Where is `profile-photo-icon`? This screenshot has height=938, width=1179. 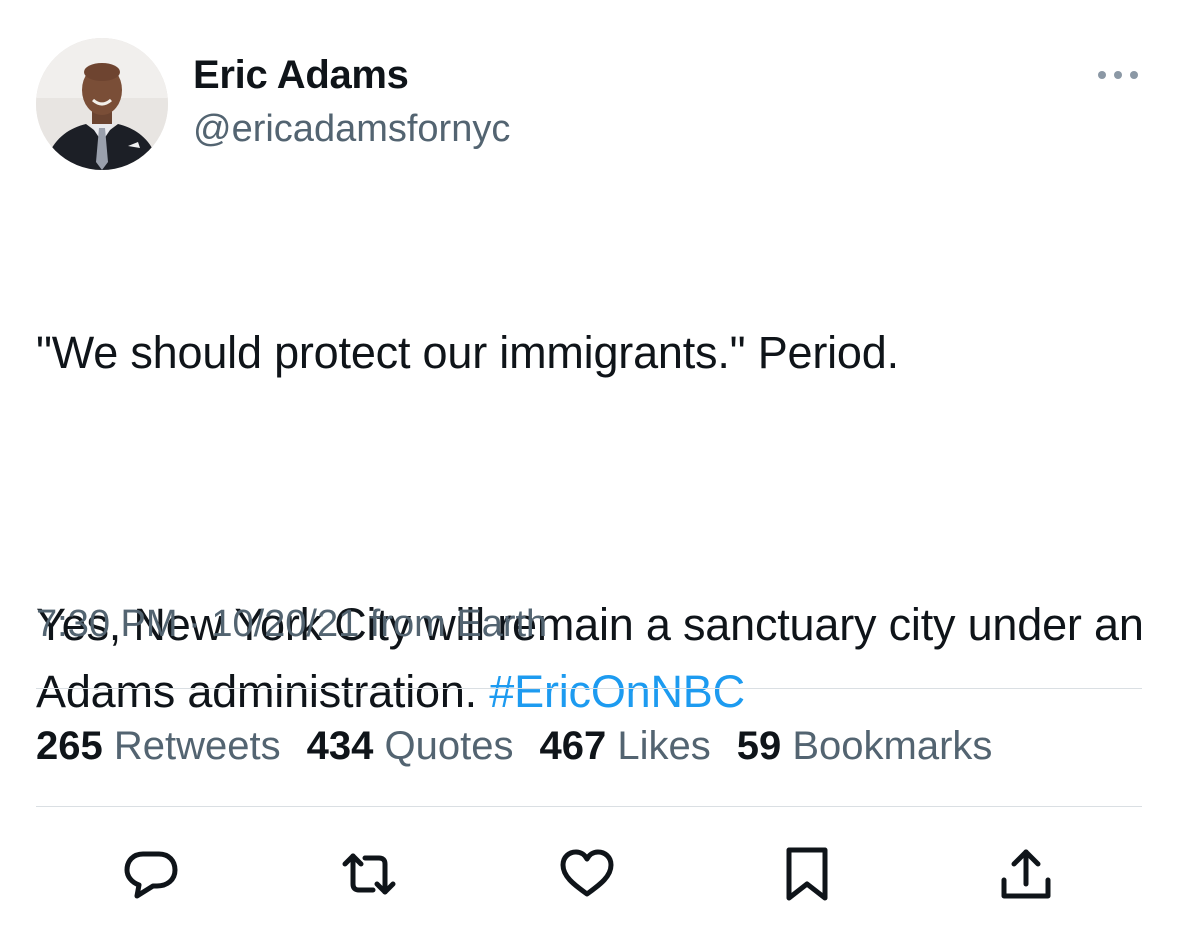 profile-photo-icon is located at coordinates (102, 104).